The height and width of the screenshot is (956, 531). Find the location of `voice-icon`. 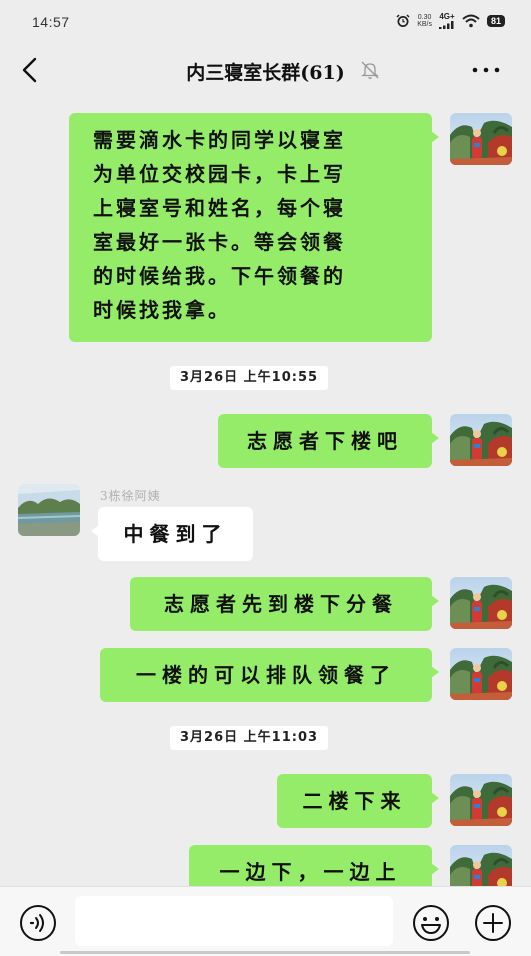

voice-icon is located at coordinates (38, 923).